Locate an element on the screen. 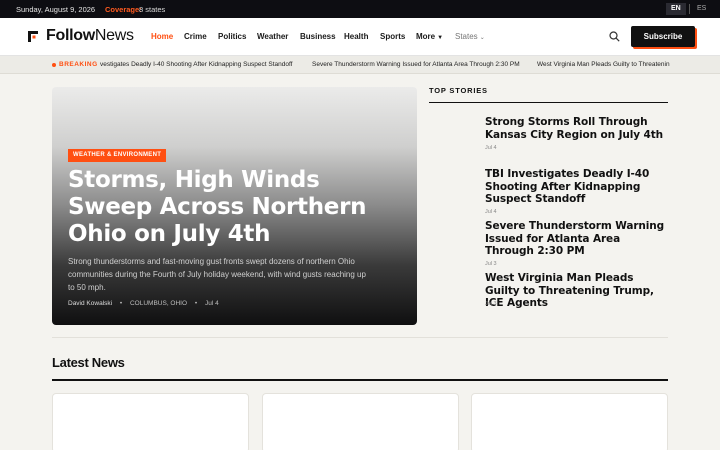 The height and width of the screenshot is (450, 720). section-divider is located at coordinates (360, 337).